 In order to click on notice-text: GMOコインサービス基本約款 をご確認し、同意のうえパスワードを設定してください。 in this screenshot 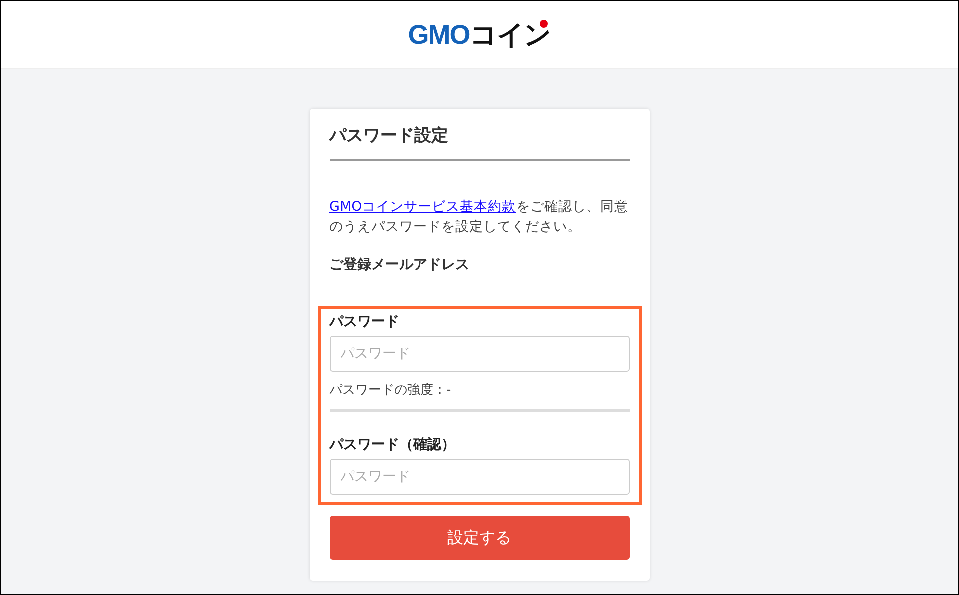, I will do `click(480, 217)`.